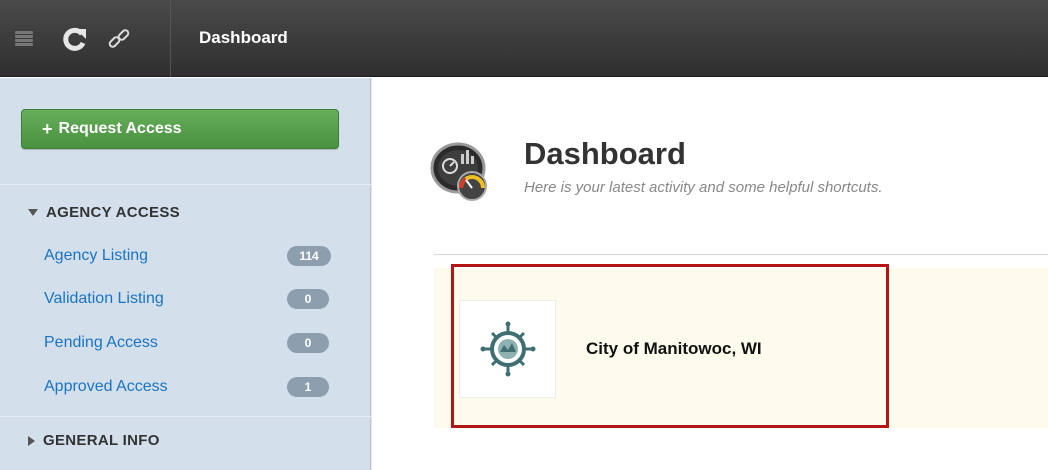 This screenshot has height=470, width=1048. Describe the element at coordinates (75, 38) in the screenshot. I see `refresh-icon` at that location.